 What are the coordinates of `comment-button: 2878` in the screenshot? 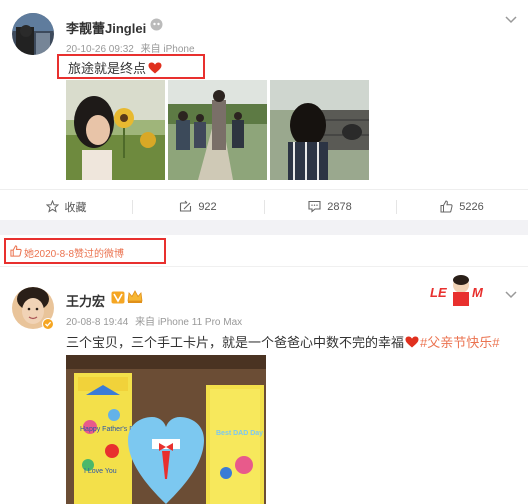 It's located at (330, 206).